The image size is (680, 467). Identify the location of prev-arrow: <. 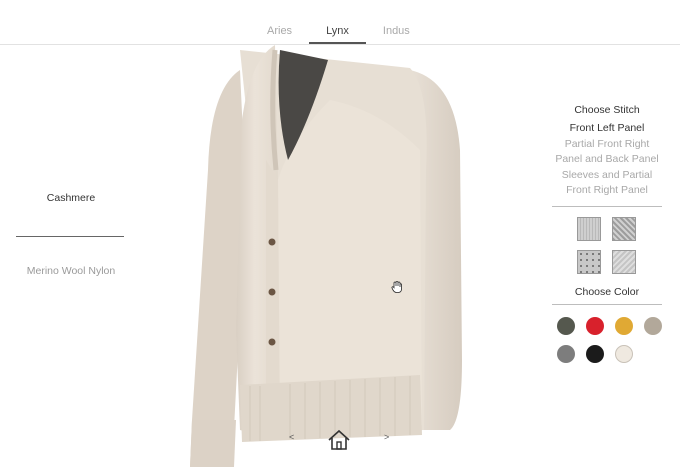
(291, 437).